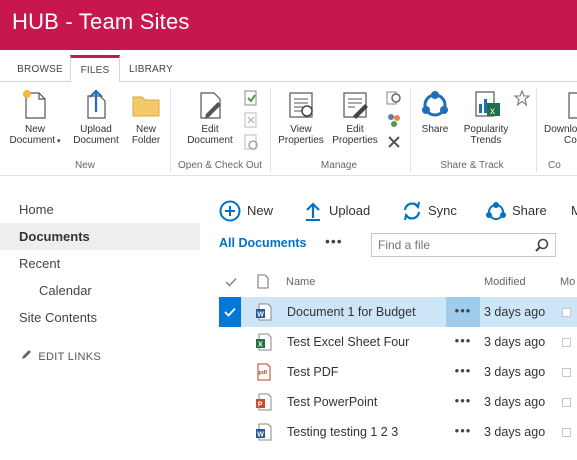 This screenshot has height=460, width=577. I want to click on search-icon, so click(542, 245).